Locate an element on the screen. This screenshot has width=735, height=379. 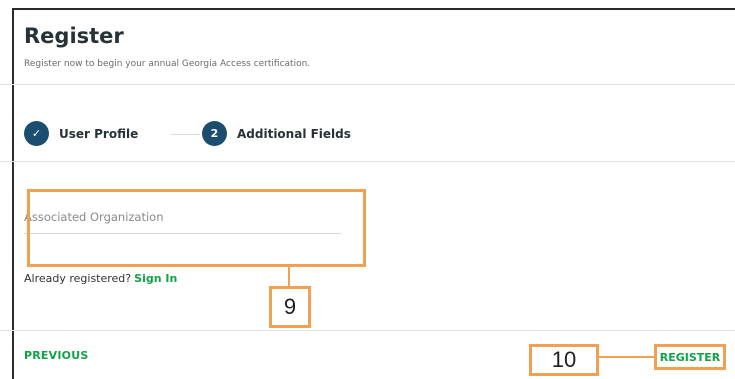
step-label: User Profile is located at coordinates (99, 133).